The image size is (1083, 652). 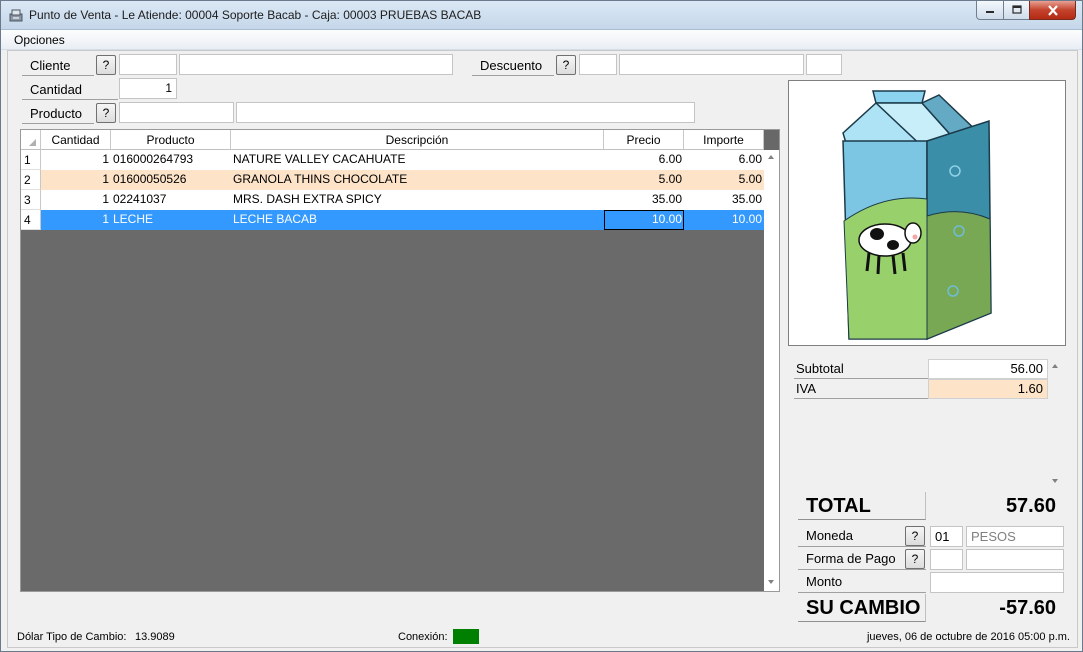 I want to click on milk-carton-image, so click(x=917, y=215).